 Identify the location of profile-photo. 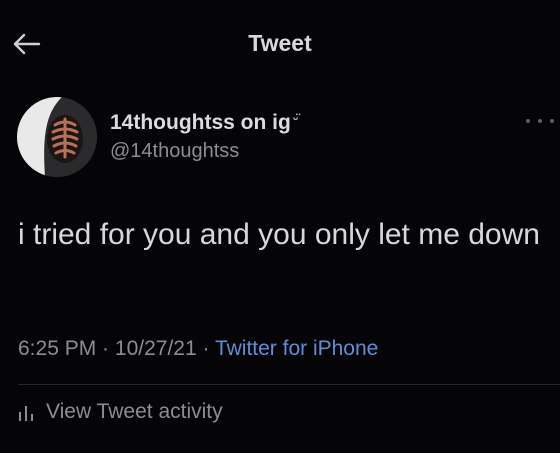
(57, 137).